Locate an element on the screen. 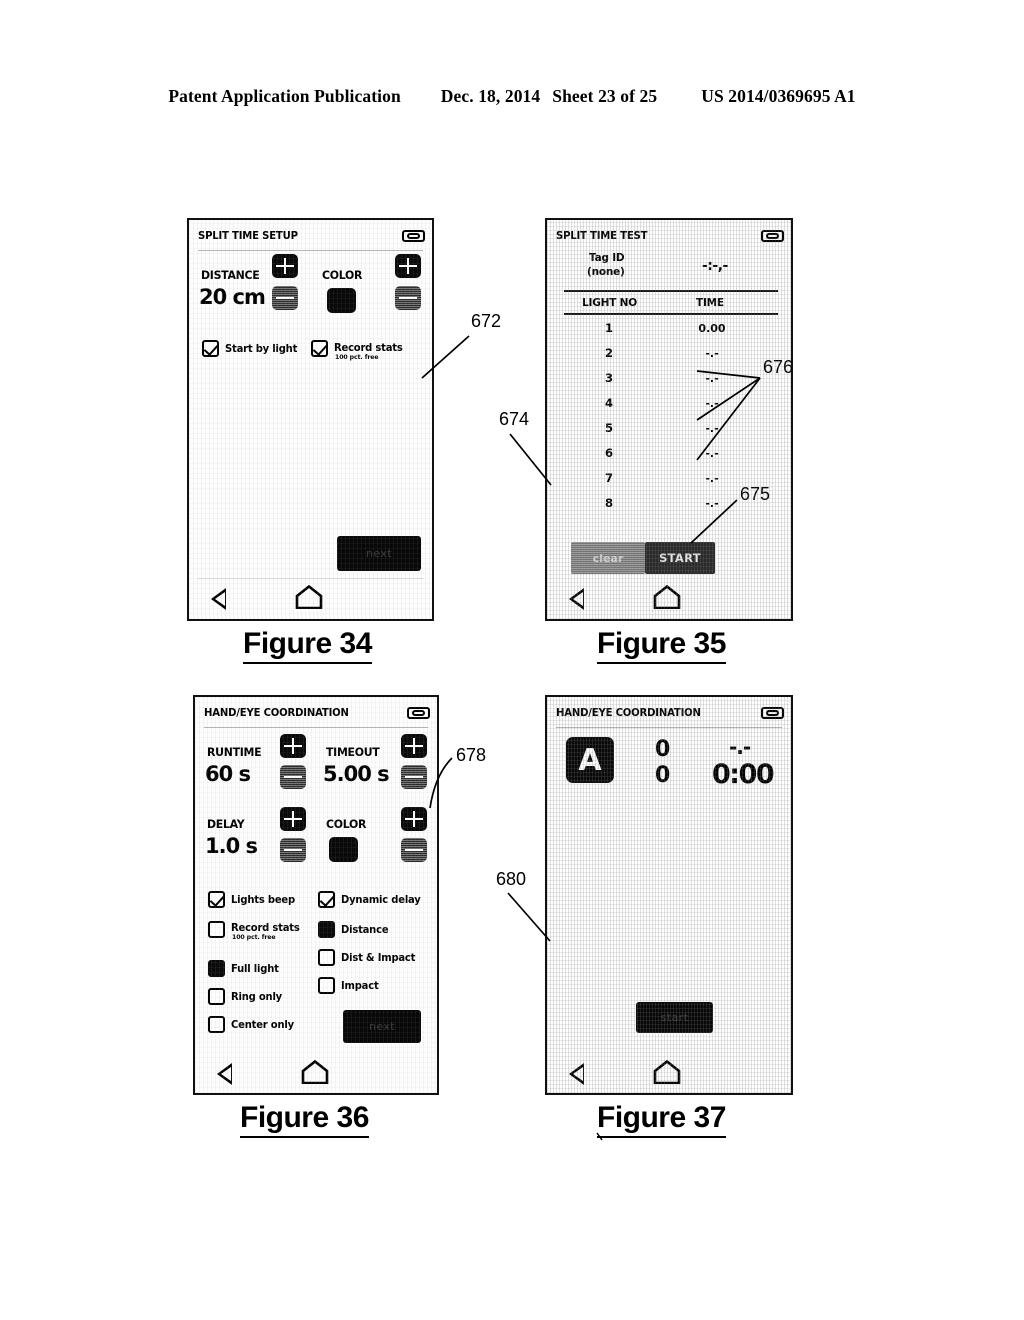 The width and height of the screenshot is (1024, 1320). fig34-color-label: COLOR is located at coordinates (342, 275).